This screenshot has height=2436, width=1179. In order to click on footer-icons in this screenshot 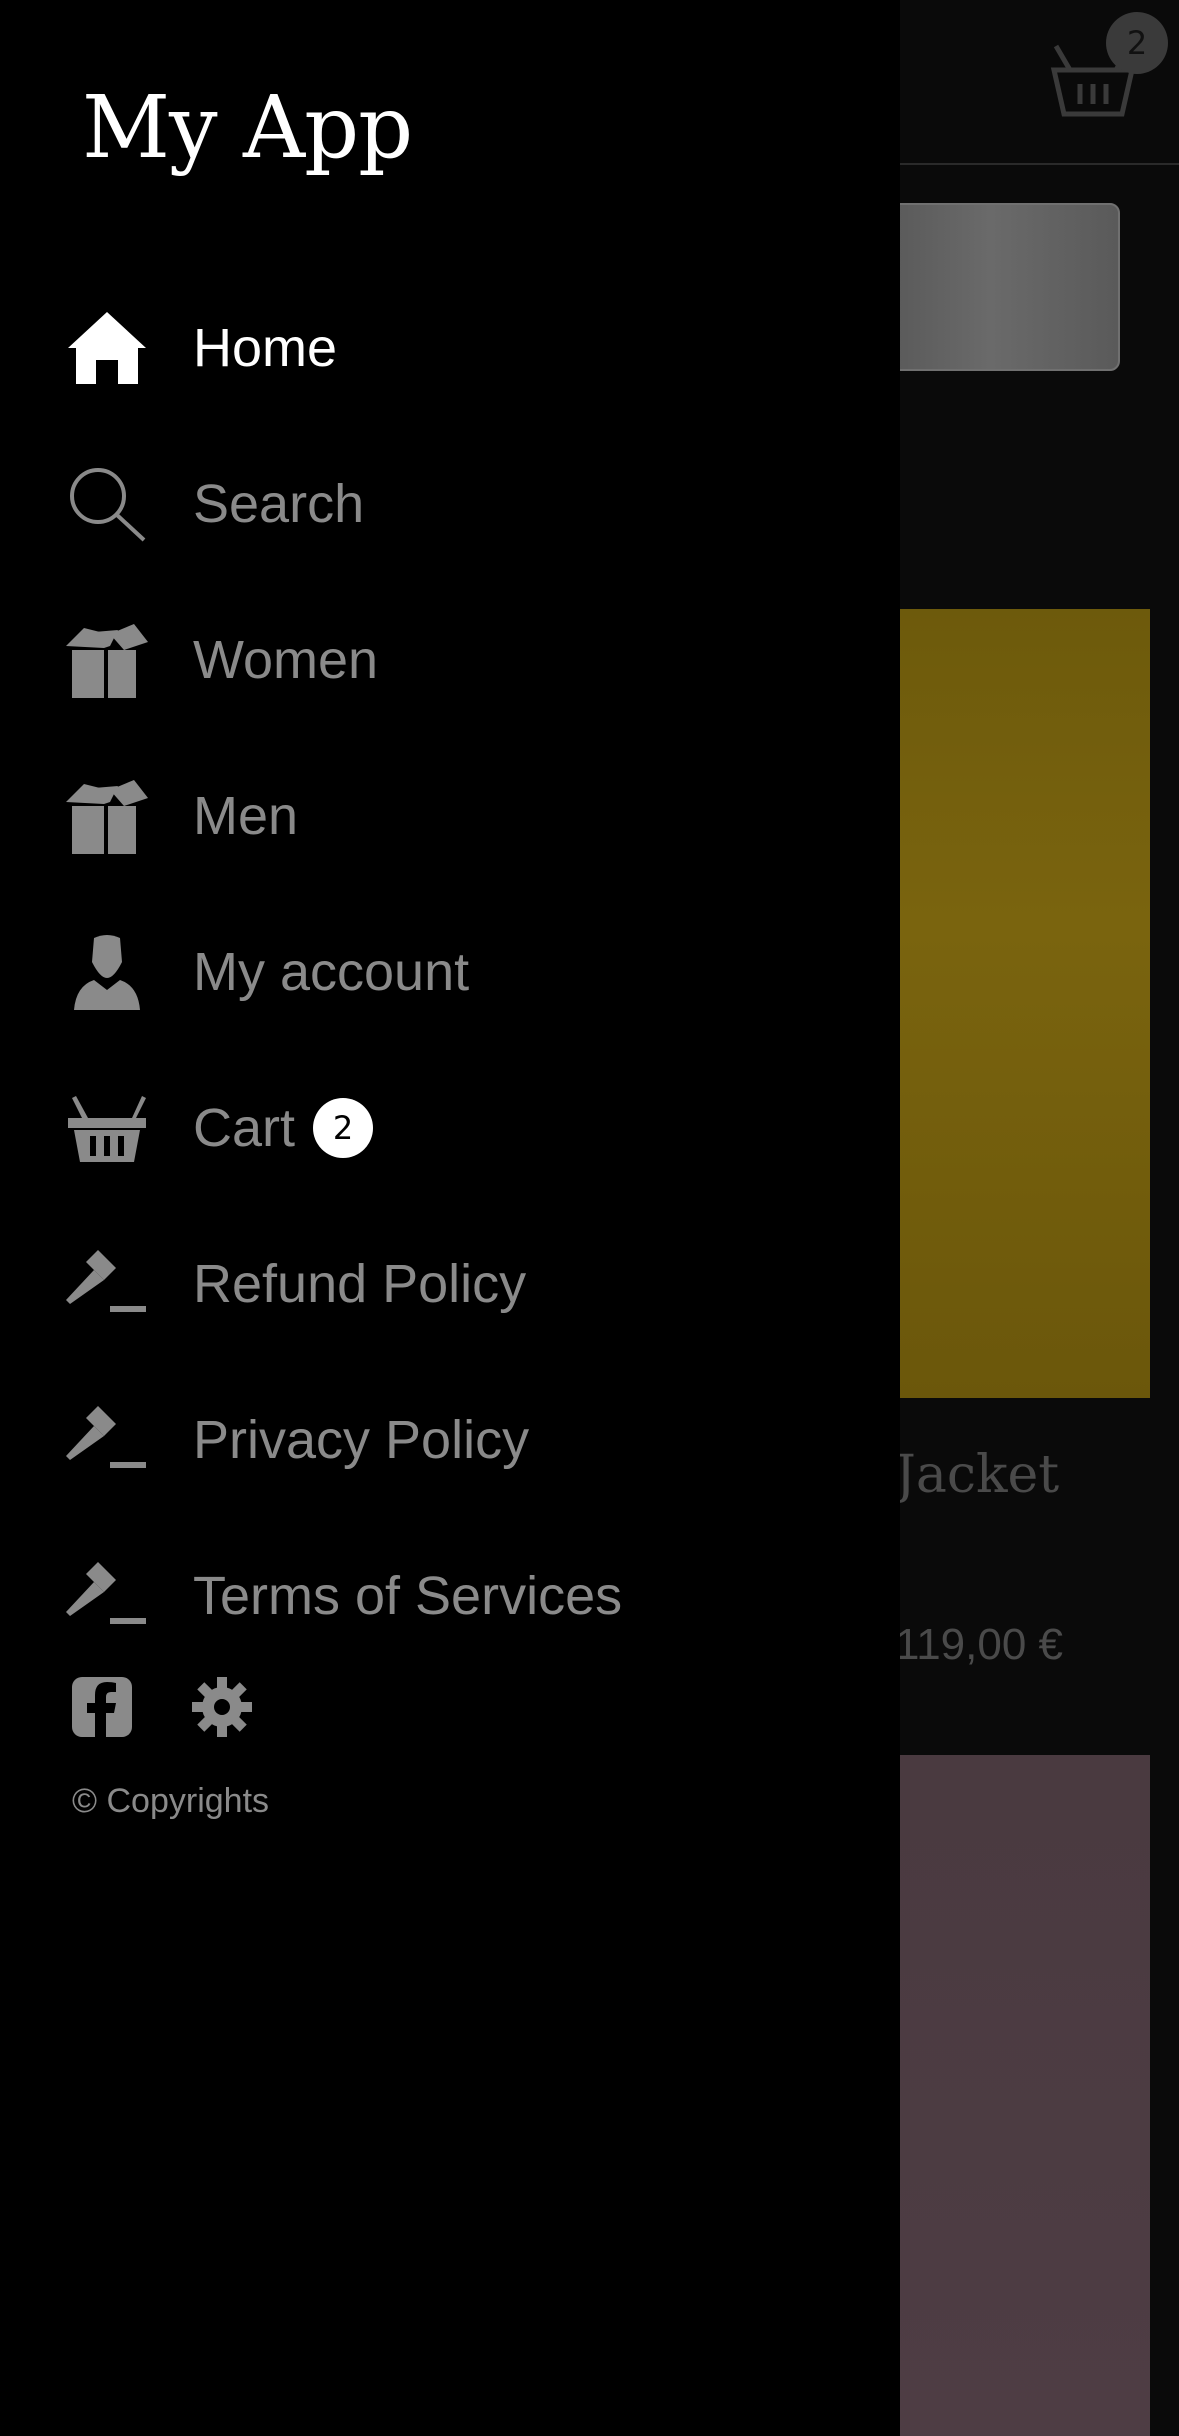, I will do `click(162, 1707)`.